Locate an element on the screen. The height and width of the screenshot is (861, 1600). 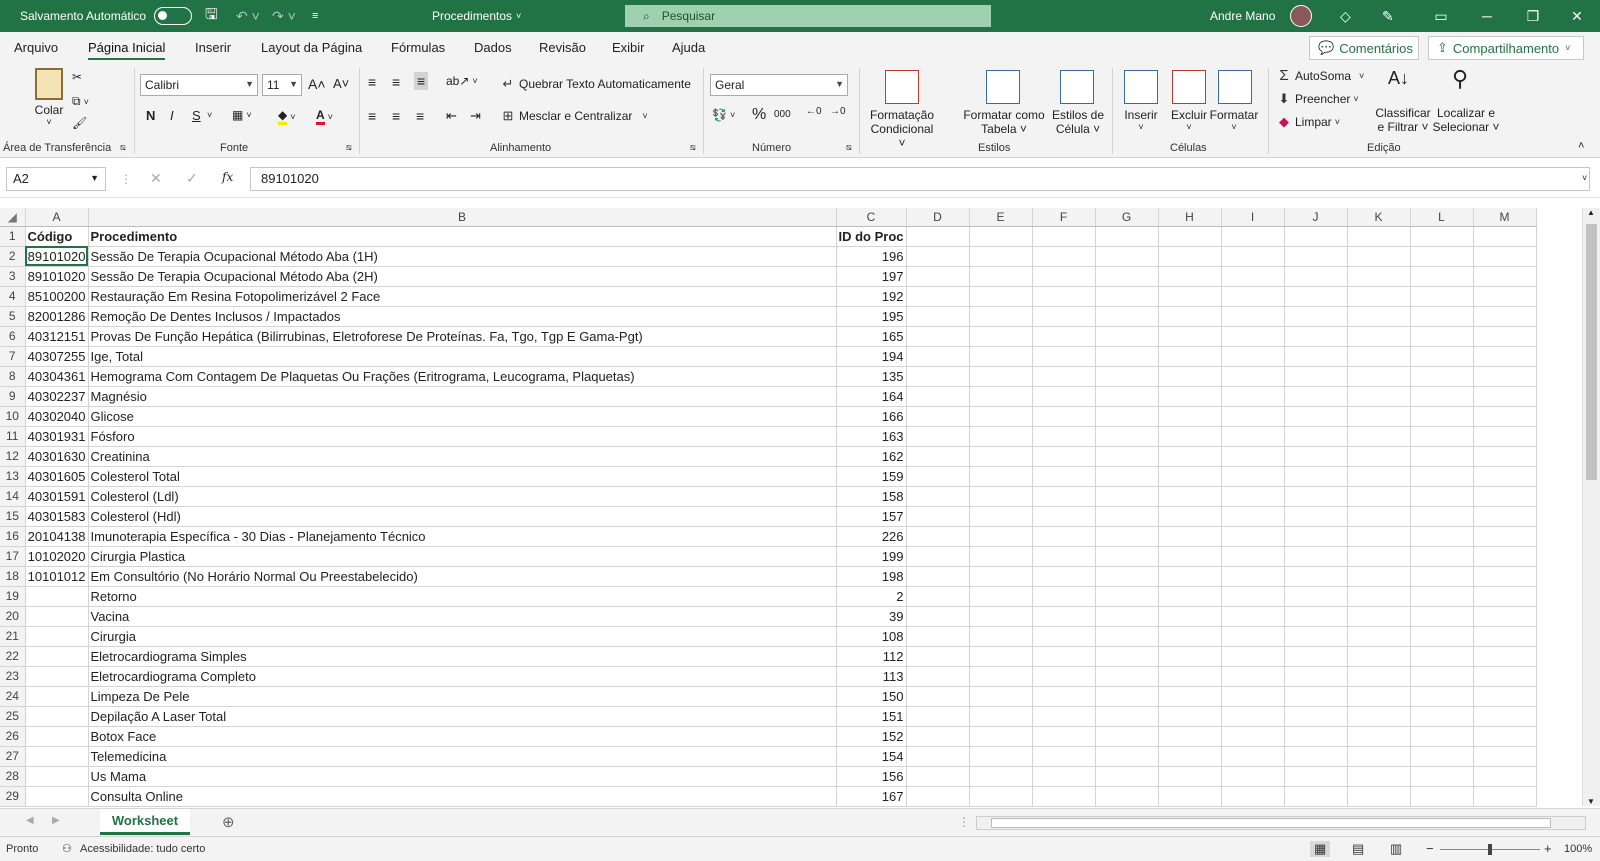
cell-codigo: 40301630 is located at coordinates (57, 456).